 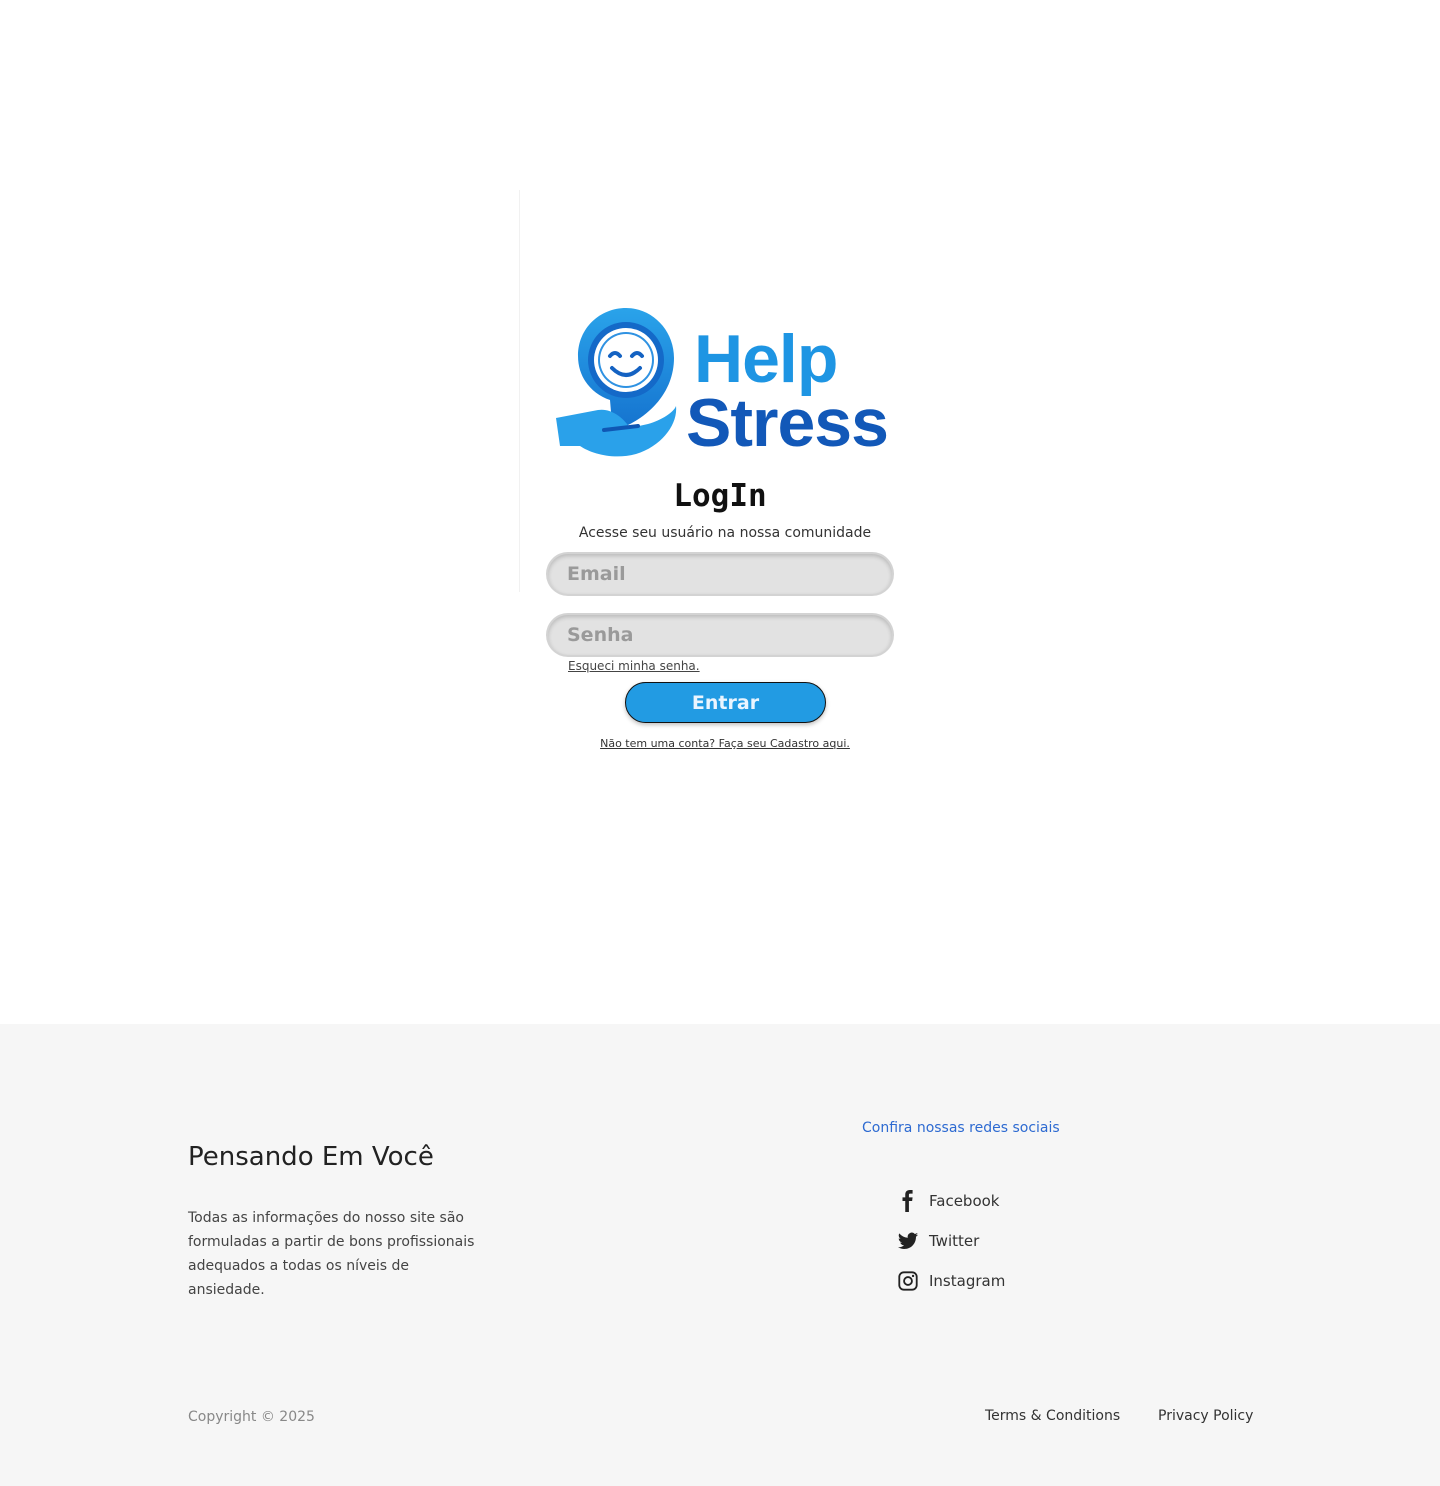 I want to click on social-item-twitter: Twitter, so click(x=951, y=1241).